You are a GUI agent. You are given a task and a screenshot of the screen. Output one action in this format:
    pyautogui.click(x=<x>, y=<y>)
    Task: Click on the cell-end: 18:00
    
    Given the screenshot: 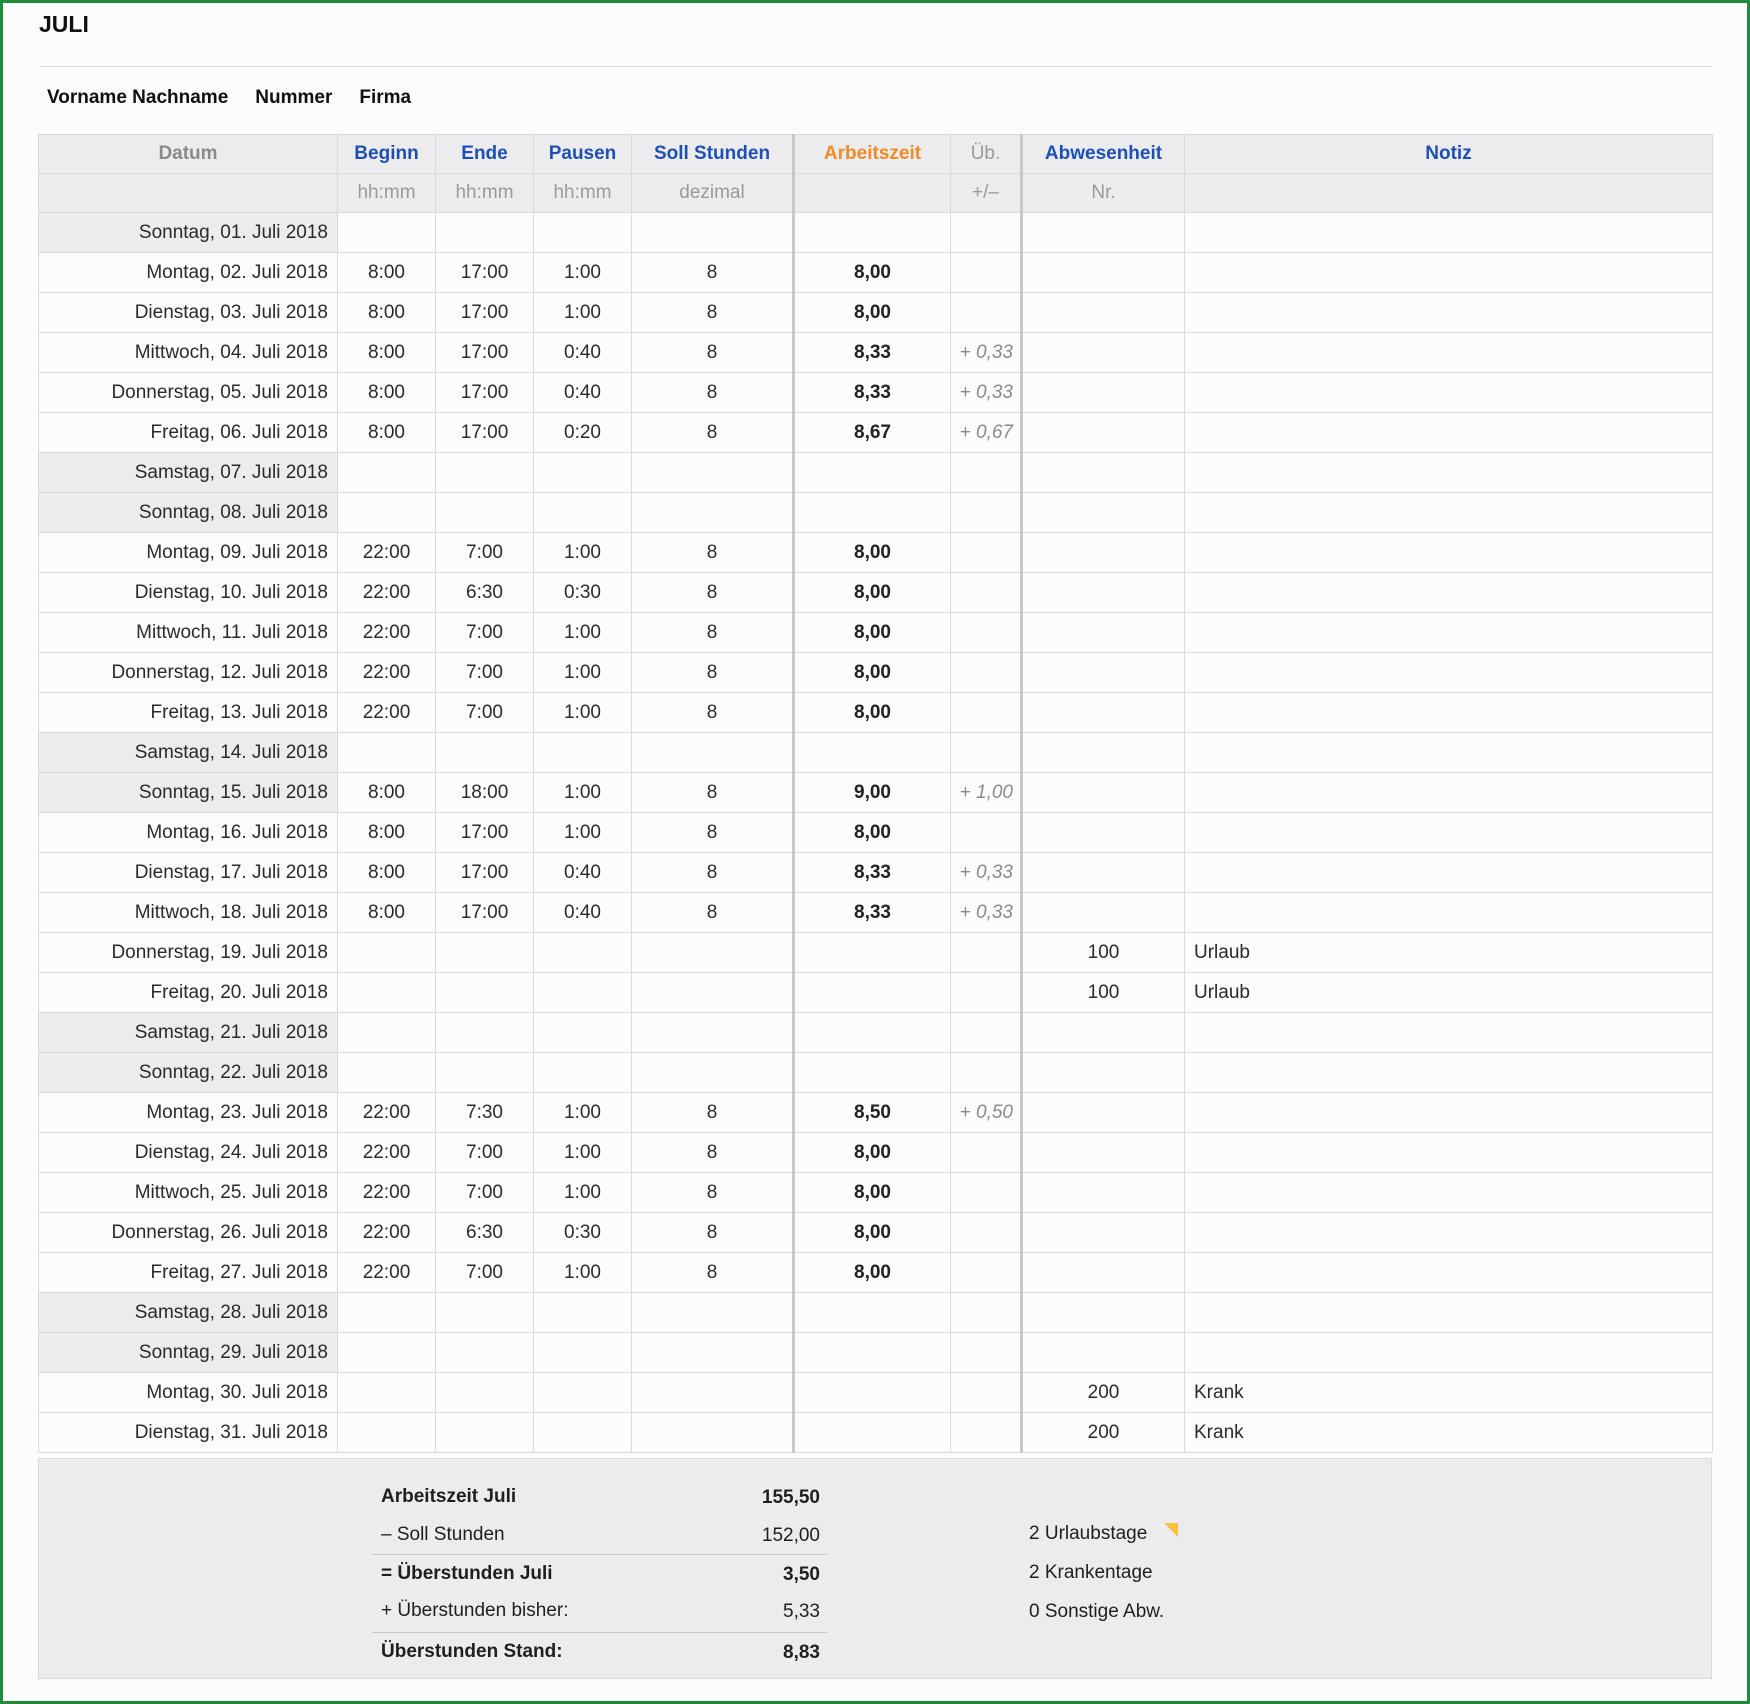 What is the action you would take?
    pyautogui.click(x=484, y=792)
    